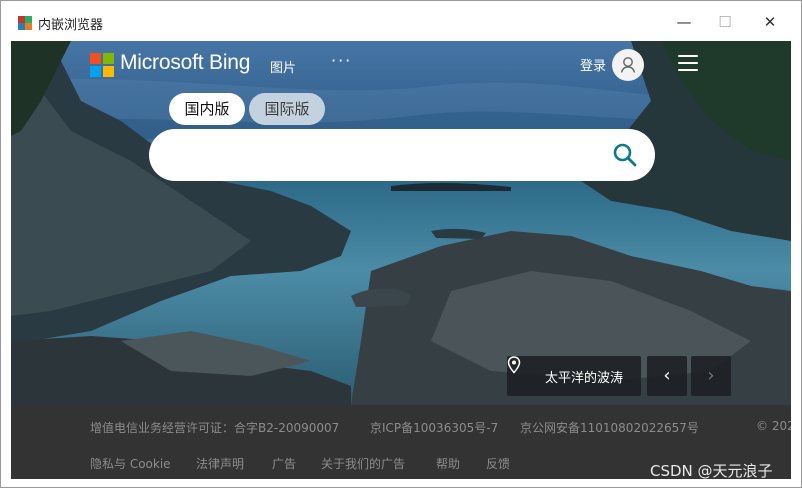  I want to click on footer-link-ads: 广告, so click(284, 463).